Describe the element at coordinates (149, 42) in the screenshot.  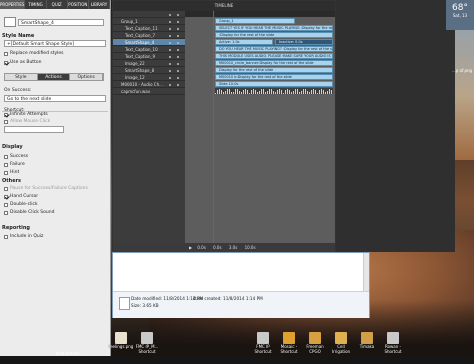
I see `layer-row-selected: SmartShape_4` at that location.